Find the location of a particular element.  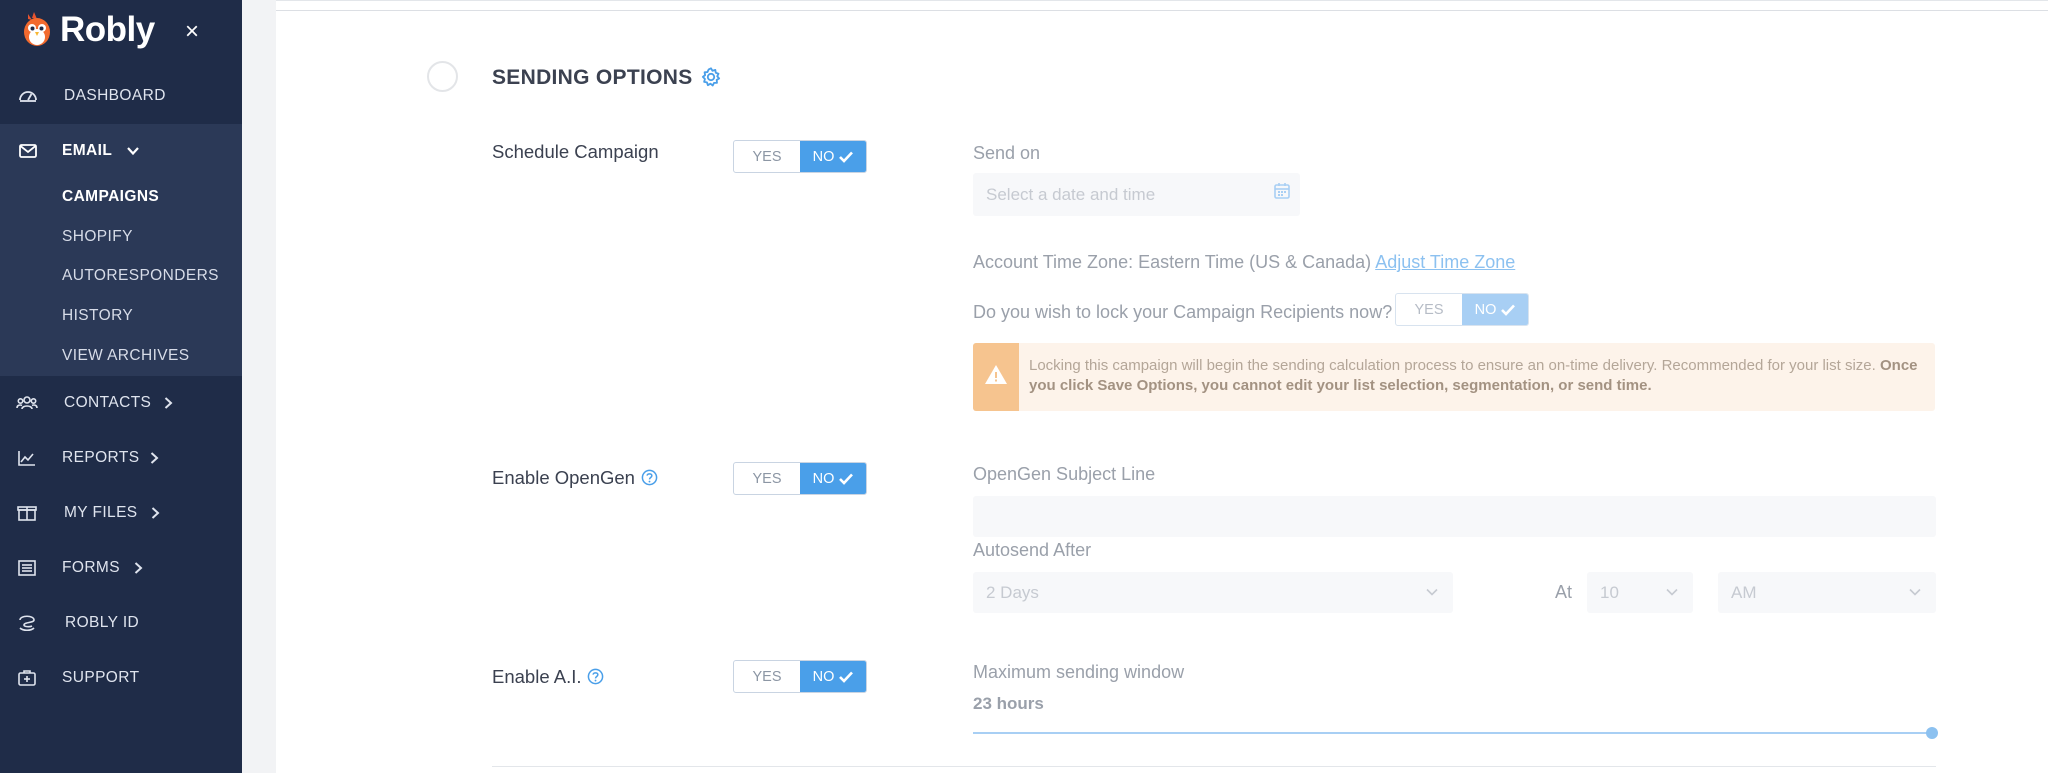

autosend-after-select: 2 Days is located at coordinates (1213, 592).